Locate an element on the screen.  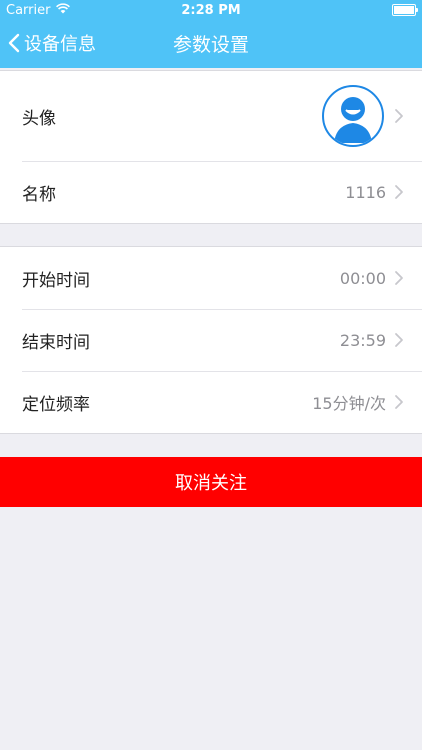
navigation-bar: 设备信息 参数设置 is located at coordinates (211, 44).